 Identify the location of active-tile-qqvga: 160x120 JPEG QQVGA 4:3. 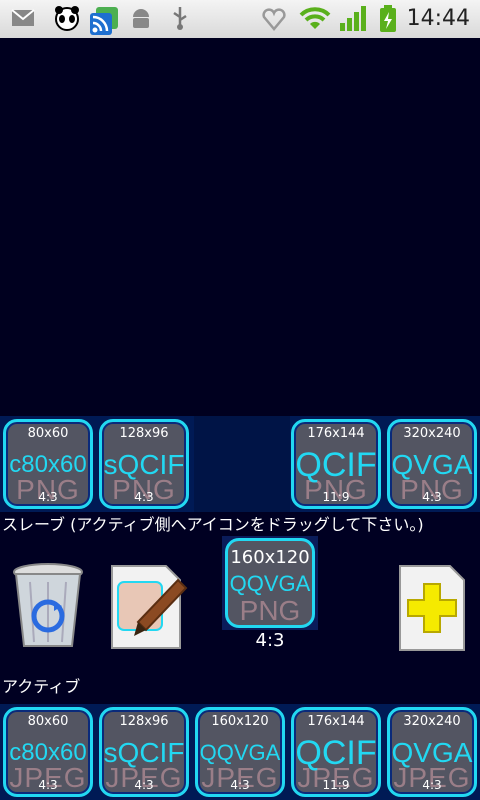
(240, 752).